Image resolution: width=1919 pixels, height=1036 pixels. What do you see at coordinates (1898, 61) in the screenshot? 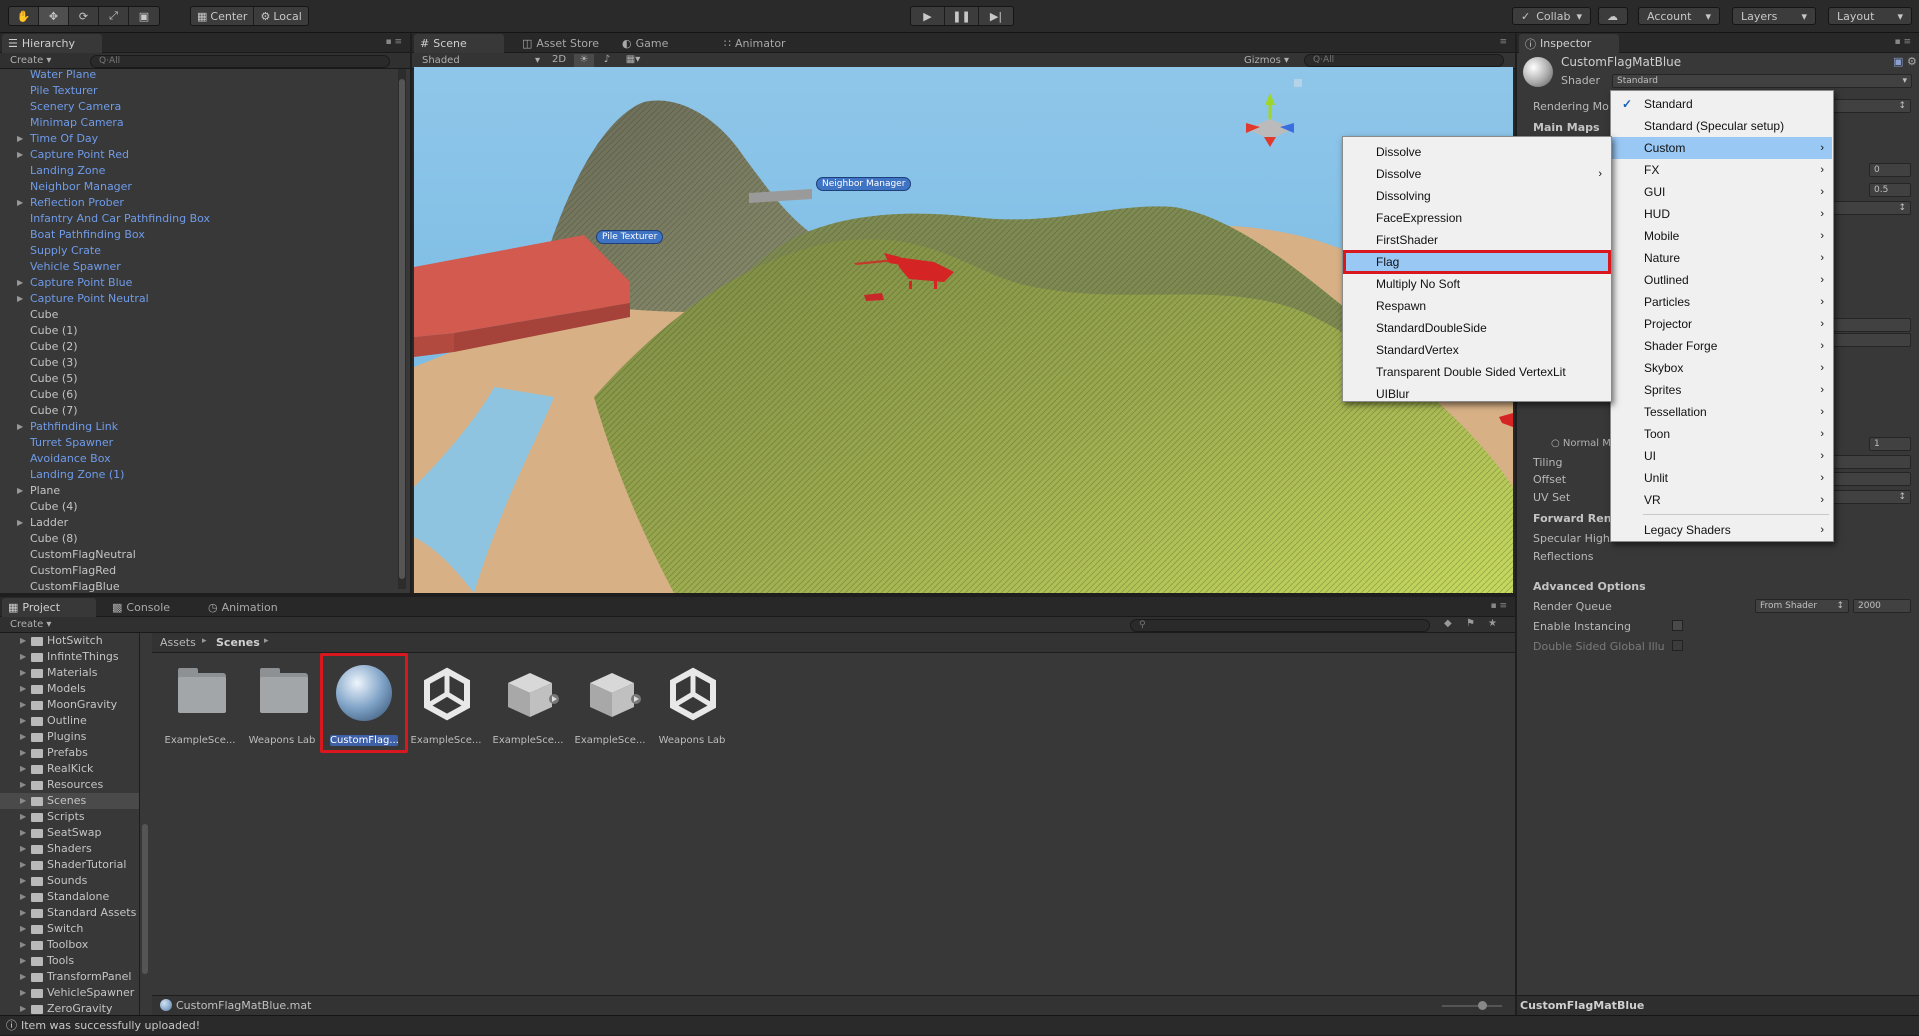
I see `help-icon: ▣` at bounding box center [1898, 61].